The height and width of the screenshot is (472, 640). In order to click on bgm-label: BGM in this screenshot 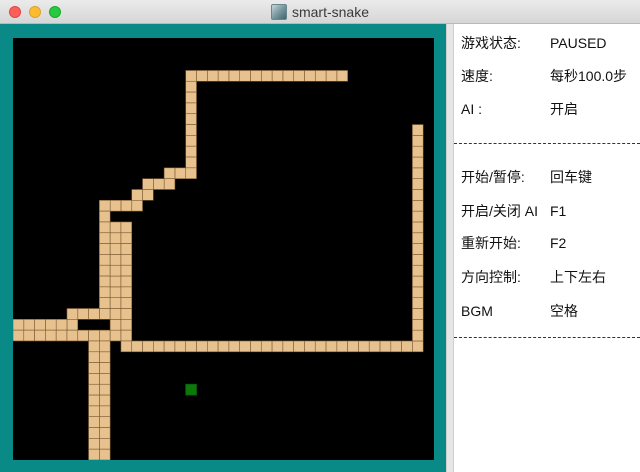, I will do `click(477, 311)`.